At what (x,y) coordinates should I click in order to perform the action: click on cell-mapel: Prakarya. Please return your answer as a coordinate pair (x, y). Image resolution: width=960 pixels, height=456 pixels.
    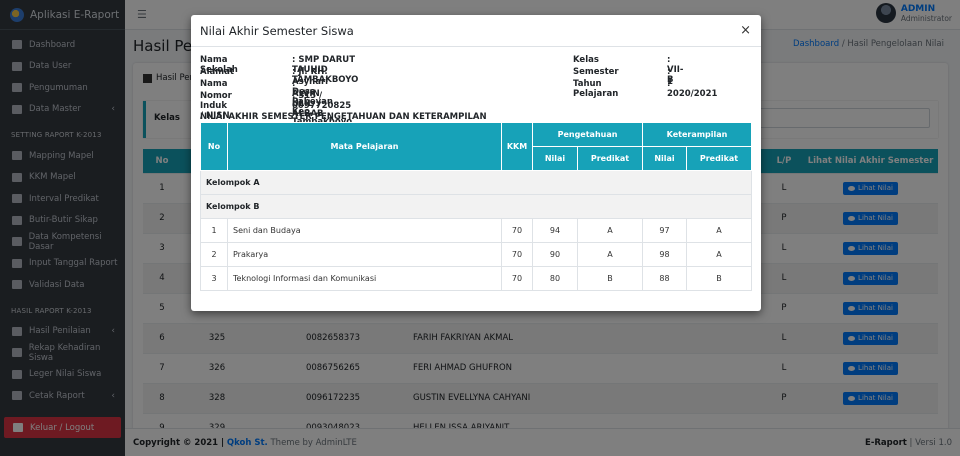
    Looking at the image, I should click on (364, 254).